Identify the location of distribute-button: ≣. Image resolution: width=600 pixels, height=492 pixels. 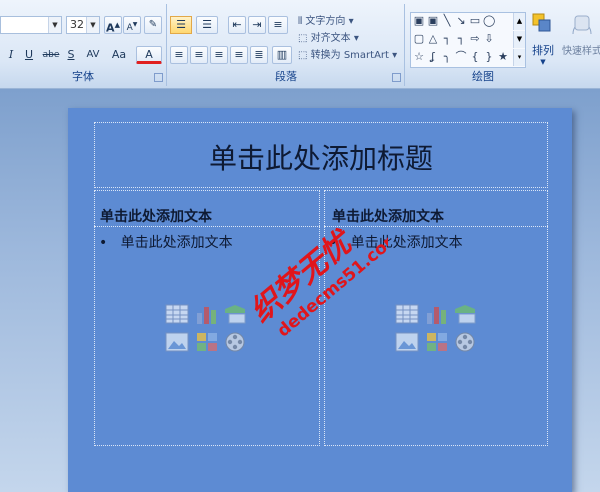
(259, 55).